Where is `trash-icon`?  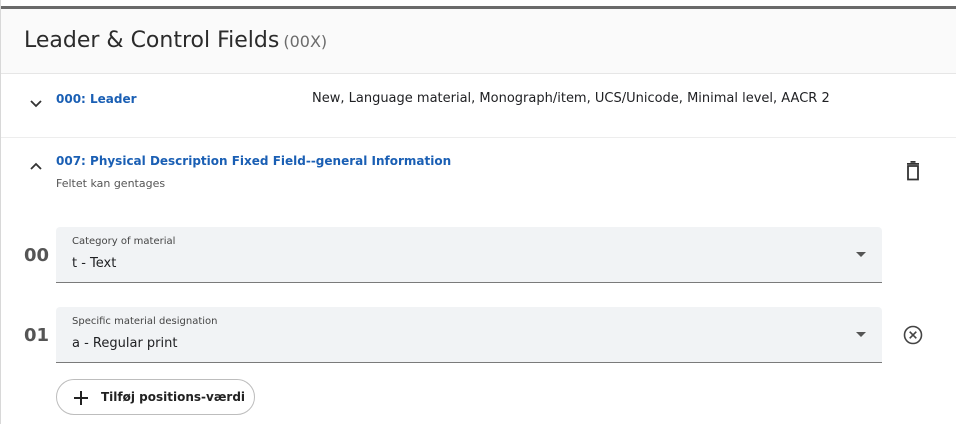
trash-icon is located at coordinates (913, 171).